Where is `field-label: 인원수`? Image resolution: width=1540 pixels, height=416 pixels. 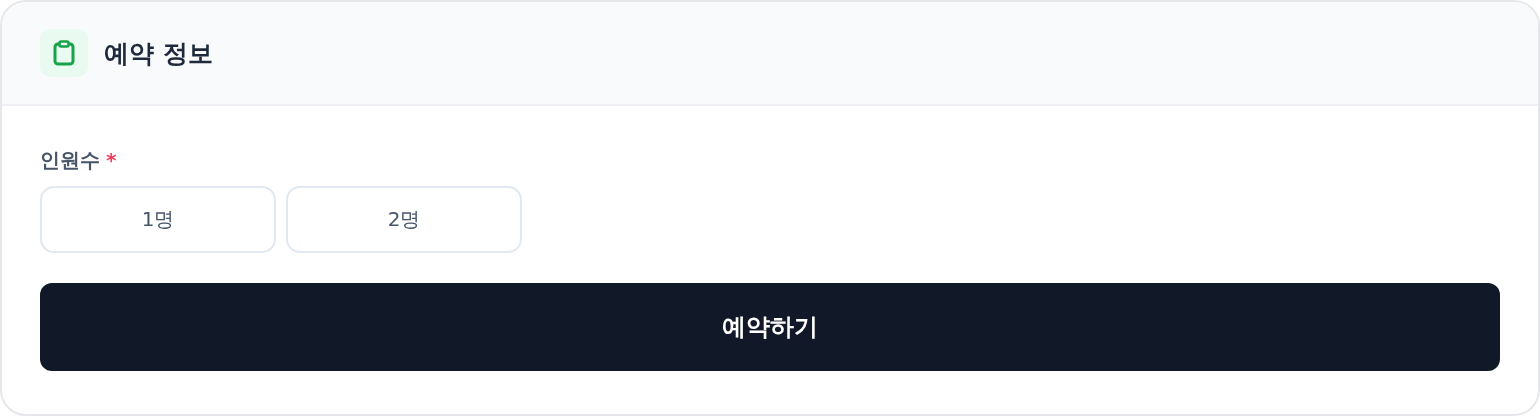 field-label: 인원수 is located at coordinates (70, 160).